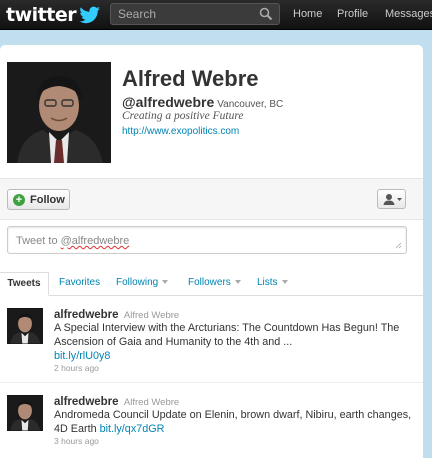  I want to click on plus-icon: +, so click(19, 199).